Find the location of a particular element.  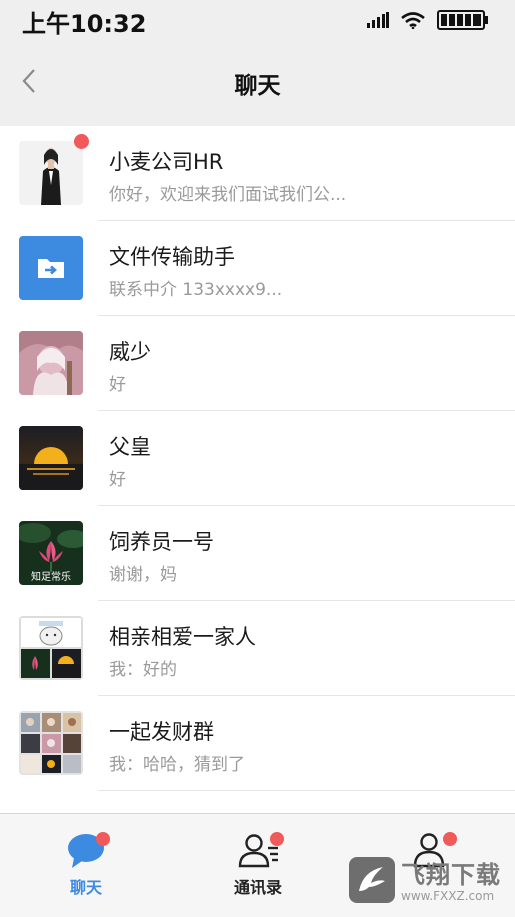

group-collage-avatar is located at coordinates (51, 648).